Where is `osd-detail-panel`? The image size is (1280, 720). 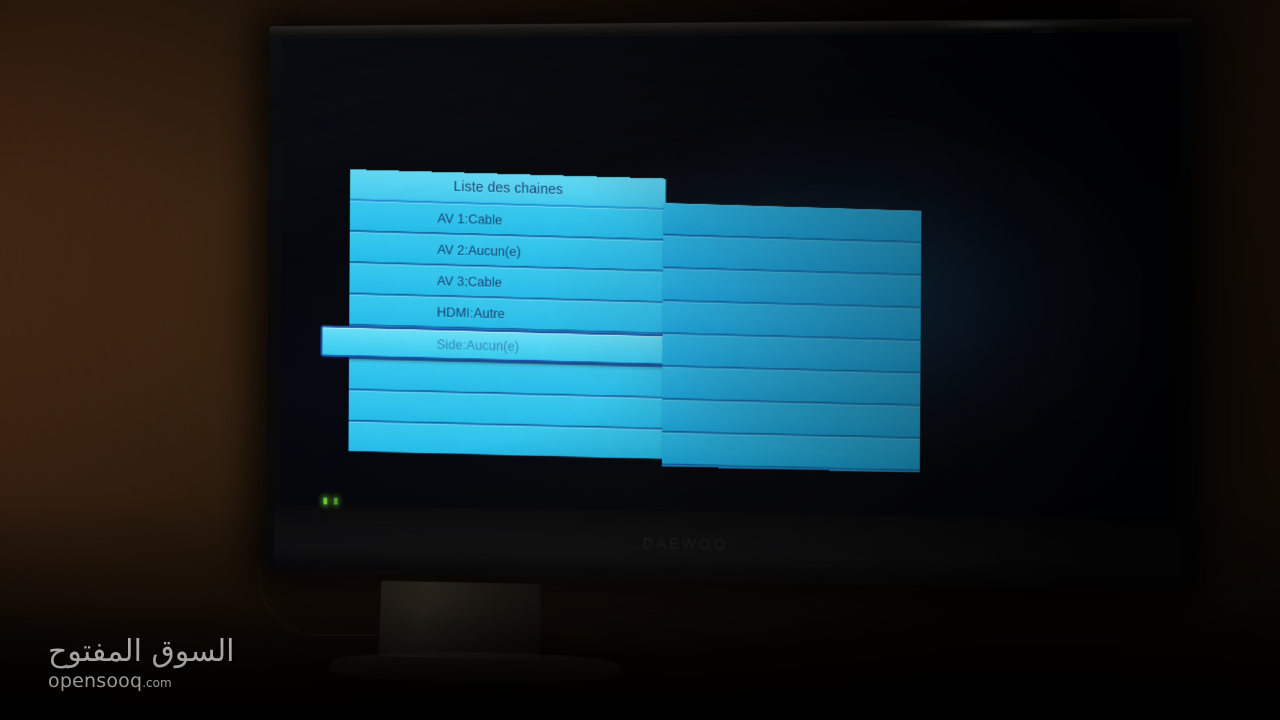
osd-detail-panel is located at coordinates (791, 337).